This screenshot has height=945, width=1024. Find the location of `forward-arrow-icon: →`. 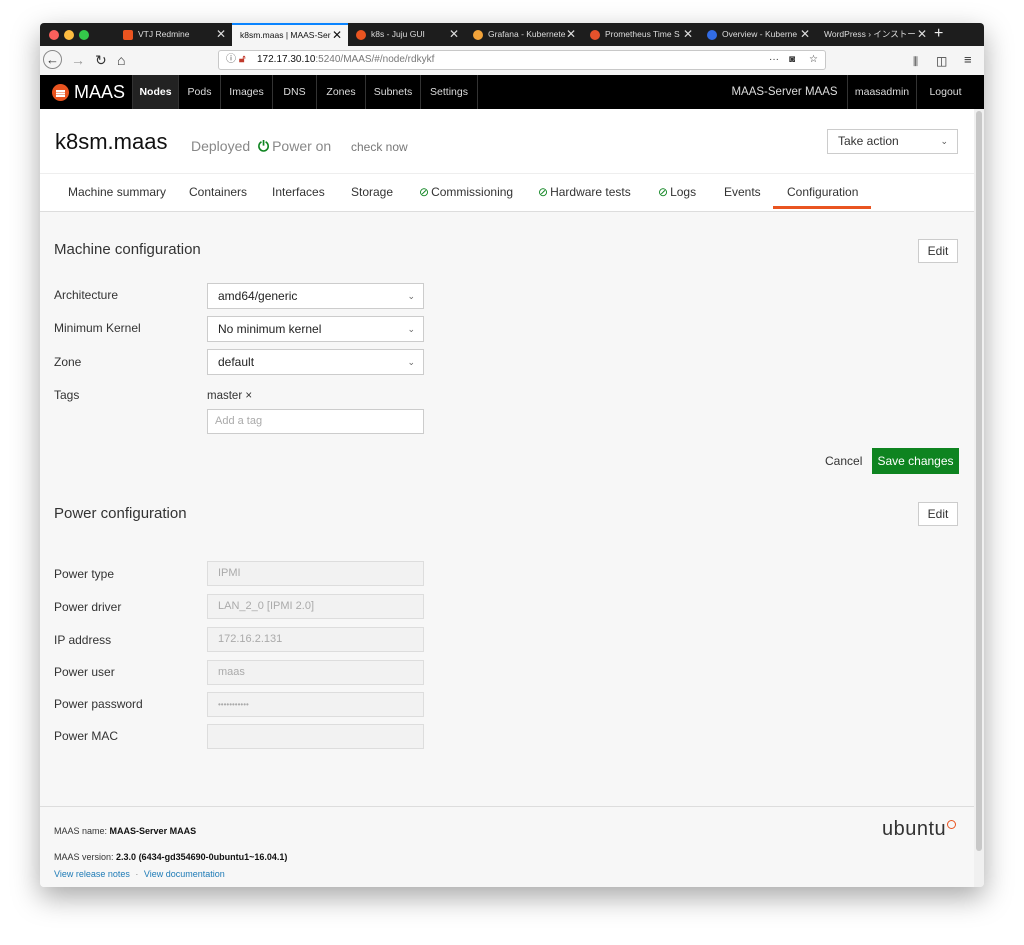

forward-arrow-icon: → is located at coordinates (78, 60).